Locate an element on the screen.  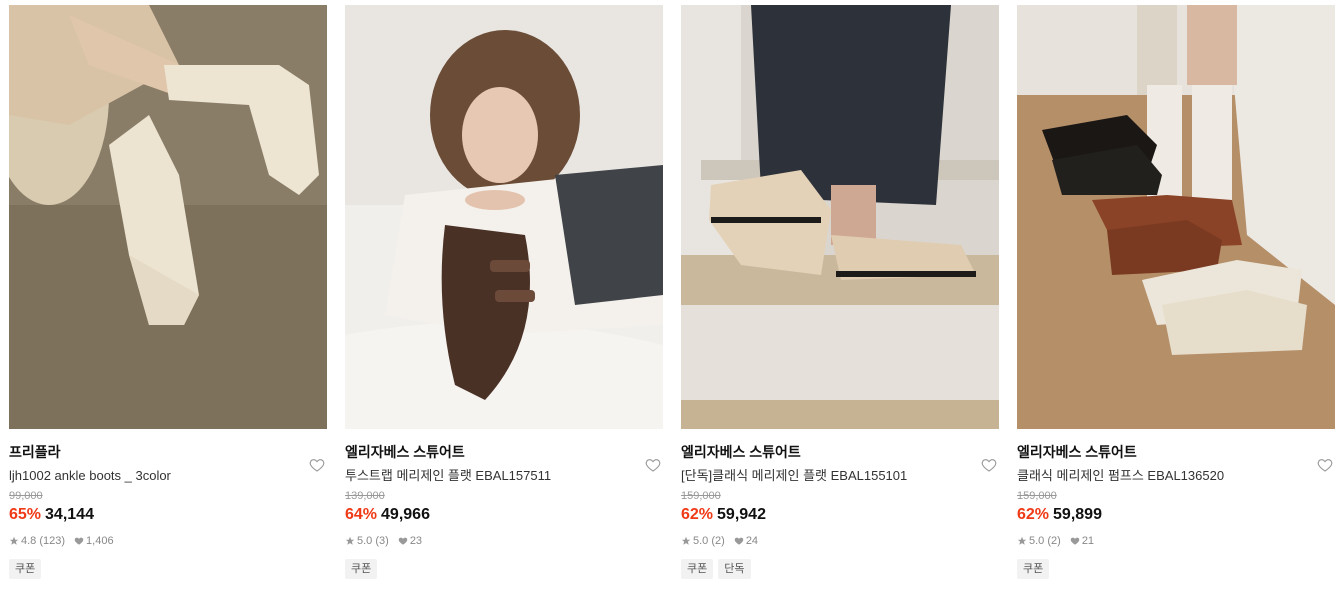
like-count: 23 is located at coordinates (416, 541).